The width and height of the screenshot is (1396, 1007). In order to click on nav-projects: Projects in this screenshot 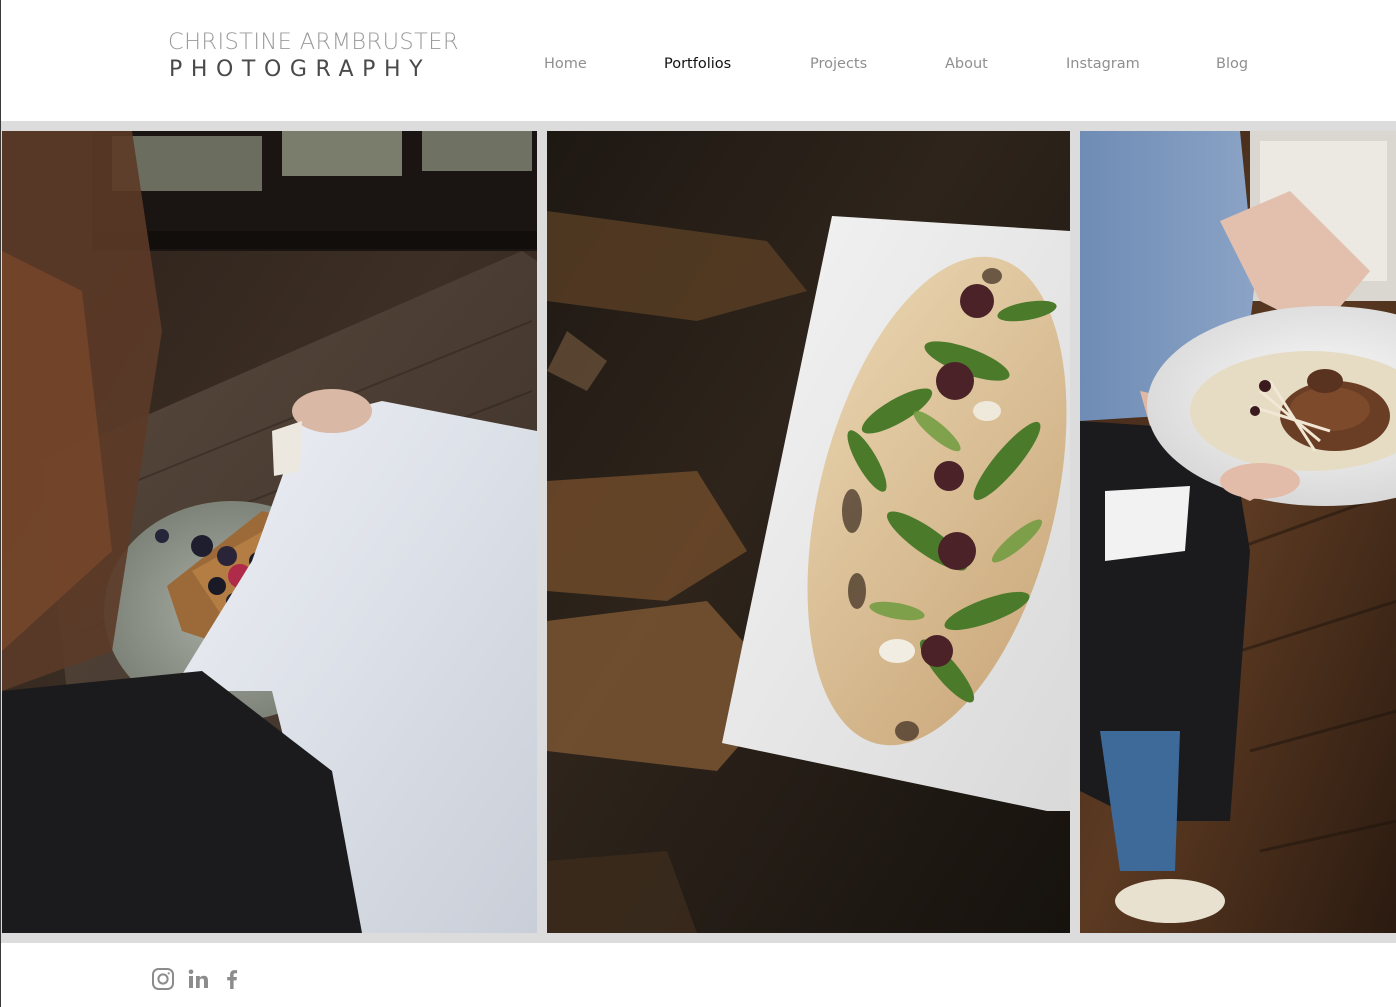, I will do `click(838, 64)`.